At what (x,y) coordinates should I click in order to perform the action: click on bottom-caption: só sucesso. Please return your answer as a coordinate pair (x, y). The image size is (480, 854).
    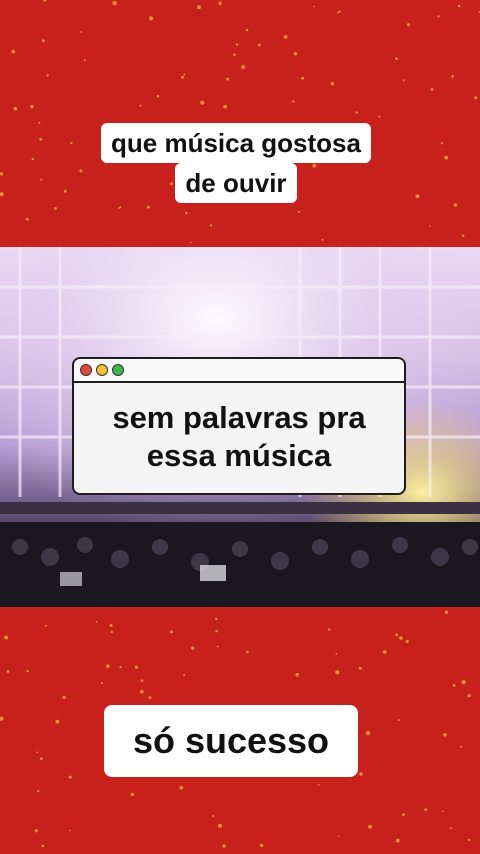
    Looking at the image, I should click on (231, 741).